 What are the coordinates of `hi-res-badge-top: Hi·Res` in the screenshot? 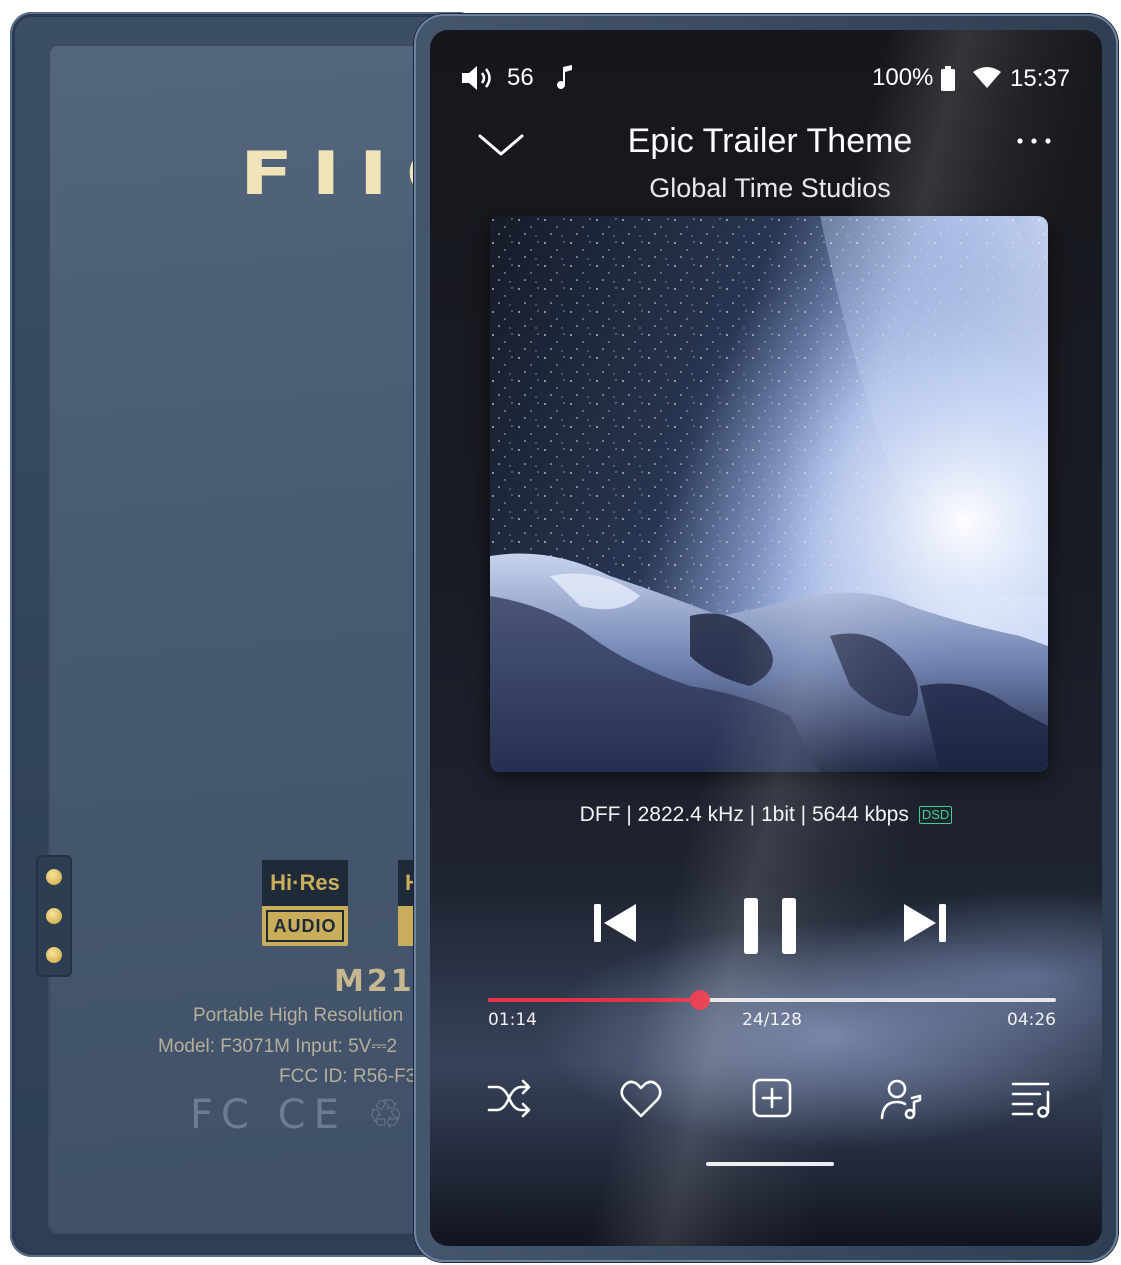 It's located at (305, 883).